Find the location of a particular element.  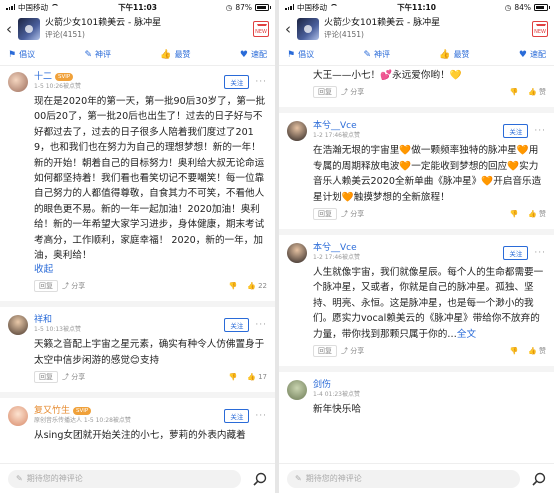

edit-icon: ✎ is located at coordinates (298, 478).